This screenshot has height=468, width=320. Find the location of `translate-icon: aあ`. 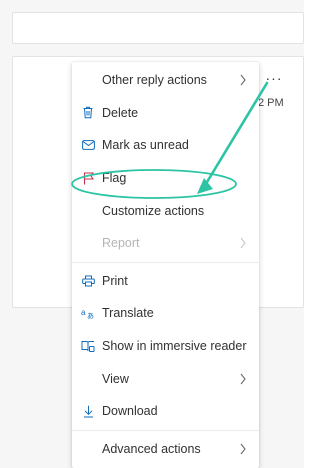

translate-icon: aあ is located at coordinates (88, 313).